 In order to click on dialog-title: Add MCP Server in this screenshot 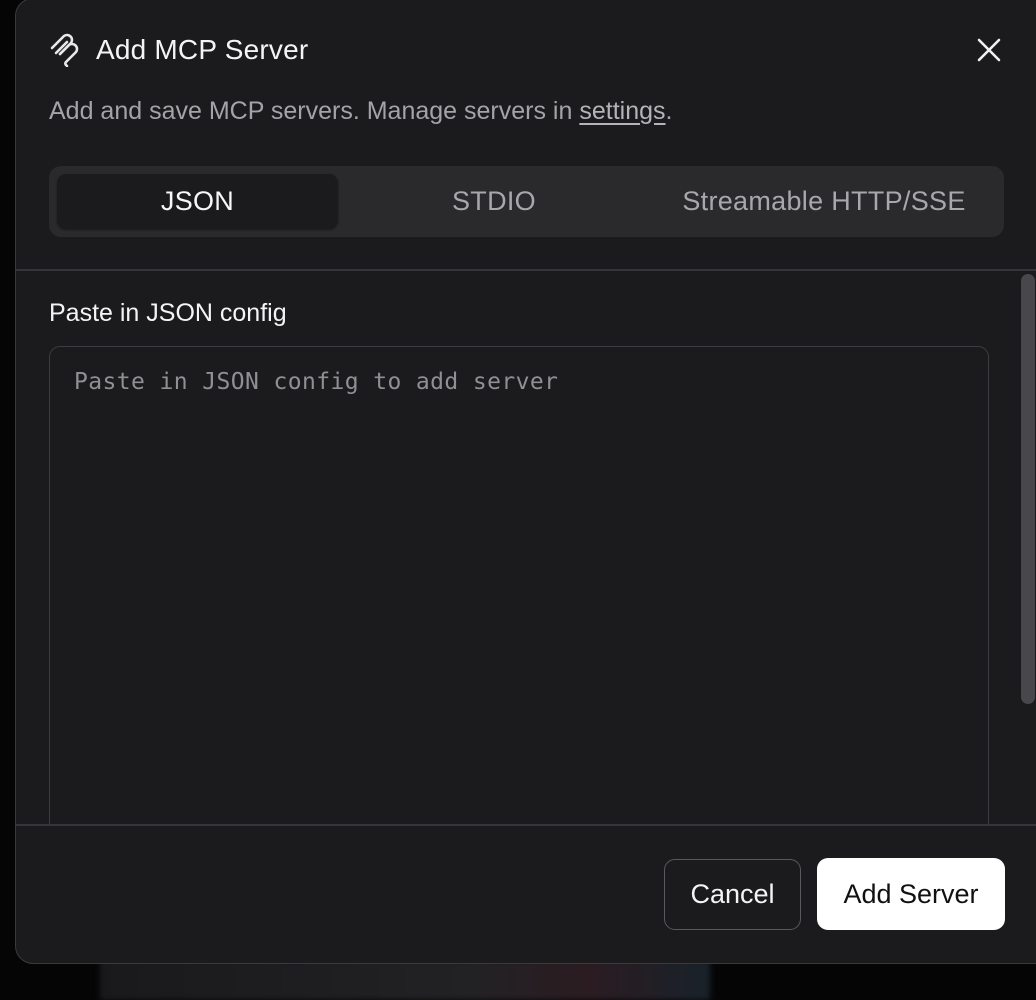, I will do `click(202, 49)`.